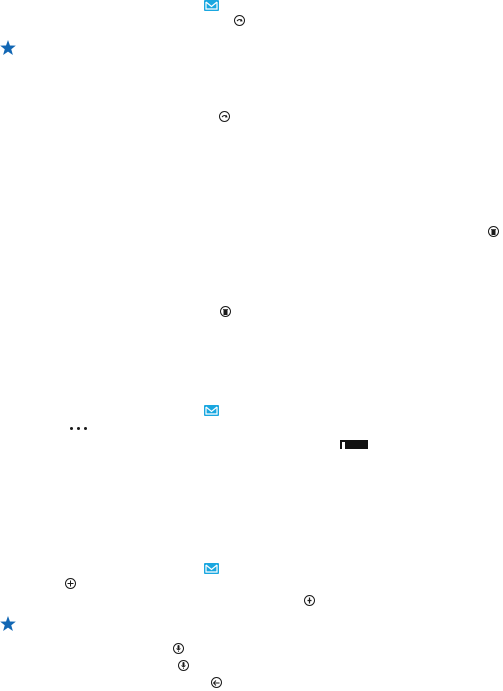  What do you see at coordinates (78, 428) in the screenshot?
I see `more-icon` at bounding box center [78, 428].